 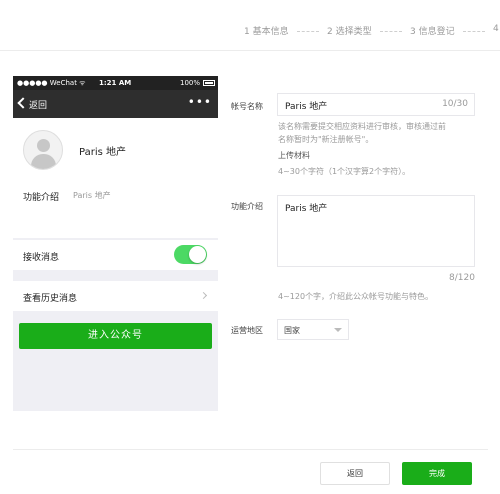 I want to click on chevron-right-icon, so click(x=203, y=295).